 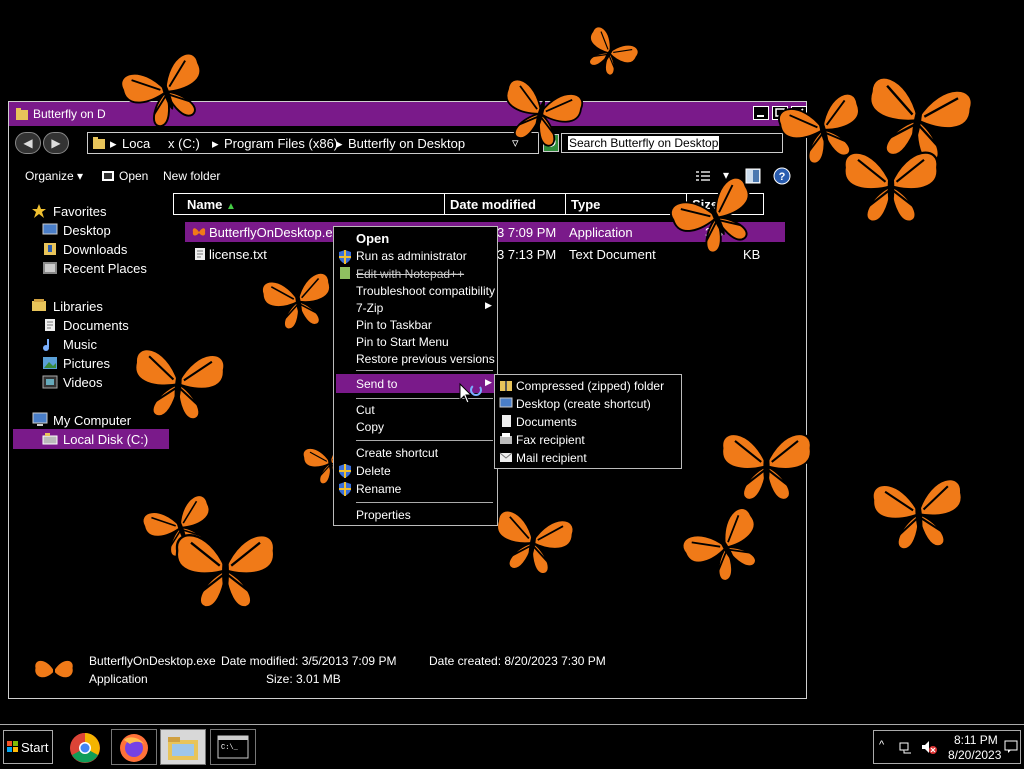 What do you see at coordinates (274, 232) in the screenshot?
I see `file-name: ButterflyOnDesktop.ex` at bounding box center [274, 232].